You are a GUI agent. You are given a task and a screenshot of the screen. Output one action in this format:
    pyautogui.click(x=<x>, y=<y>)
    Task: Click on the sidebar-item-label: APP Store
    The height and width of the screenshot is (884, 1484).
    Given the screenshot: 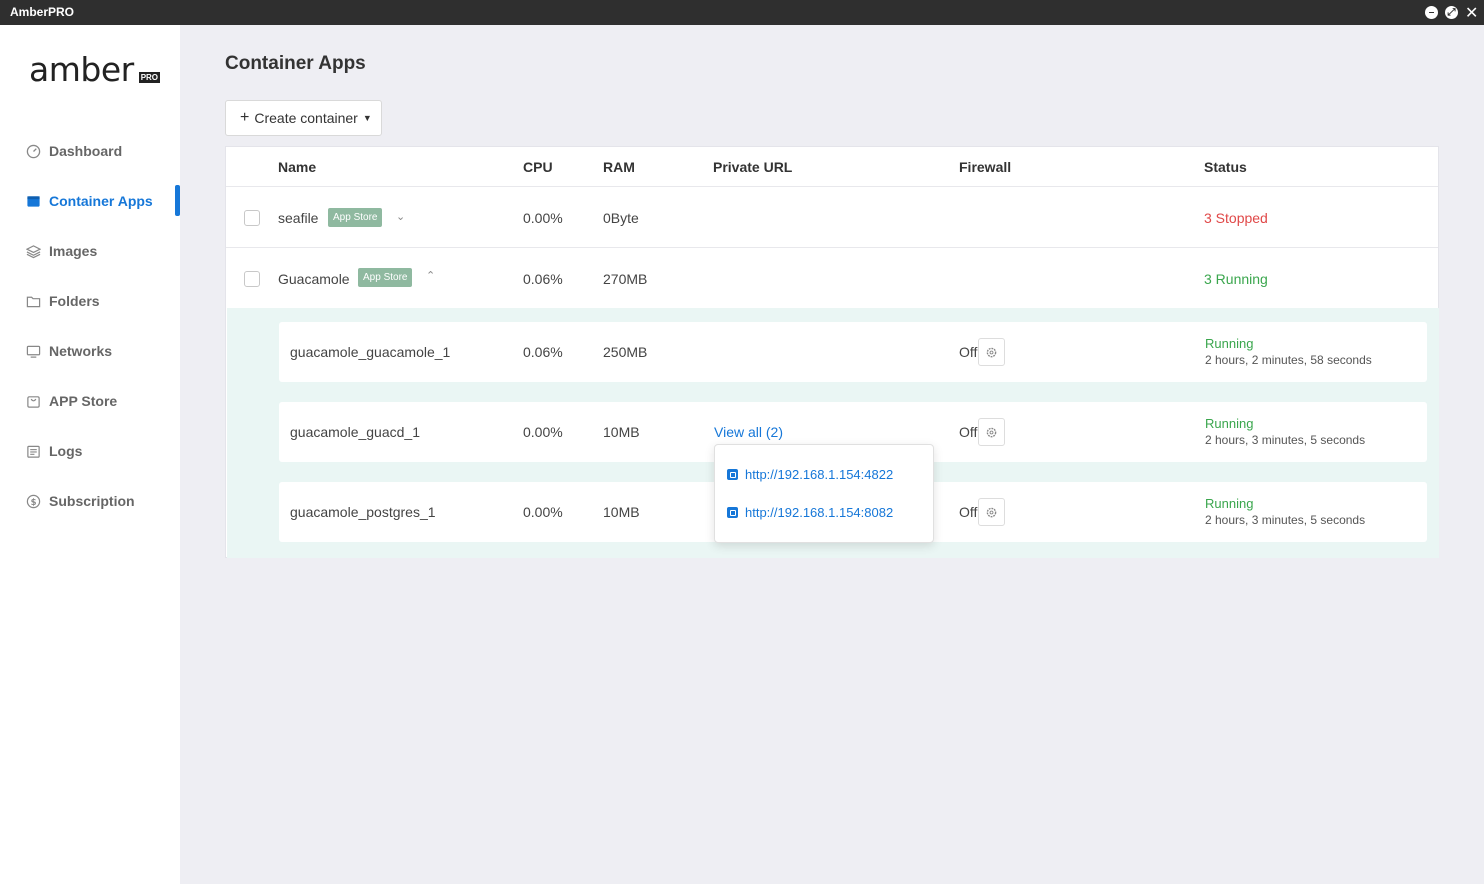 What is the action you would take?
    pyautogui.click(x=83, y=401)
    